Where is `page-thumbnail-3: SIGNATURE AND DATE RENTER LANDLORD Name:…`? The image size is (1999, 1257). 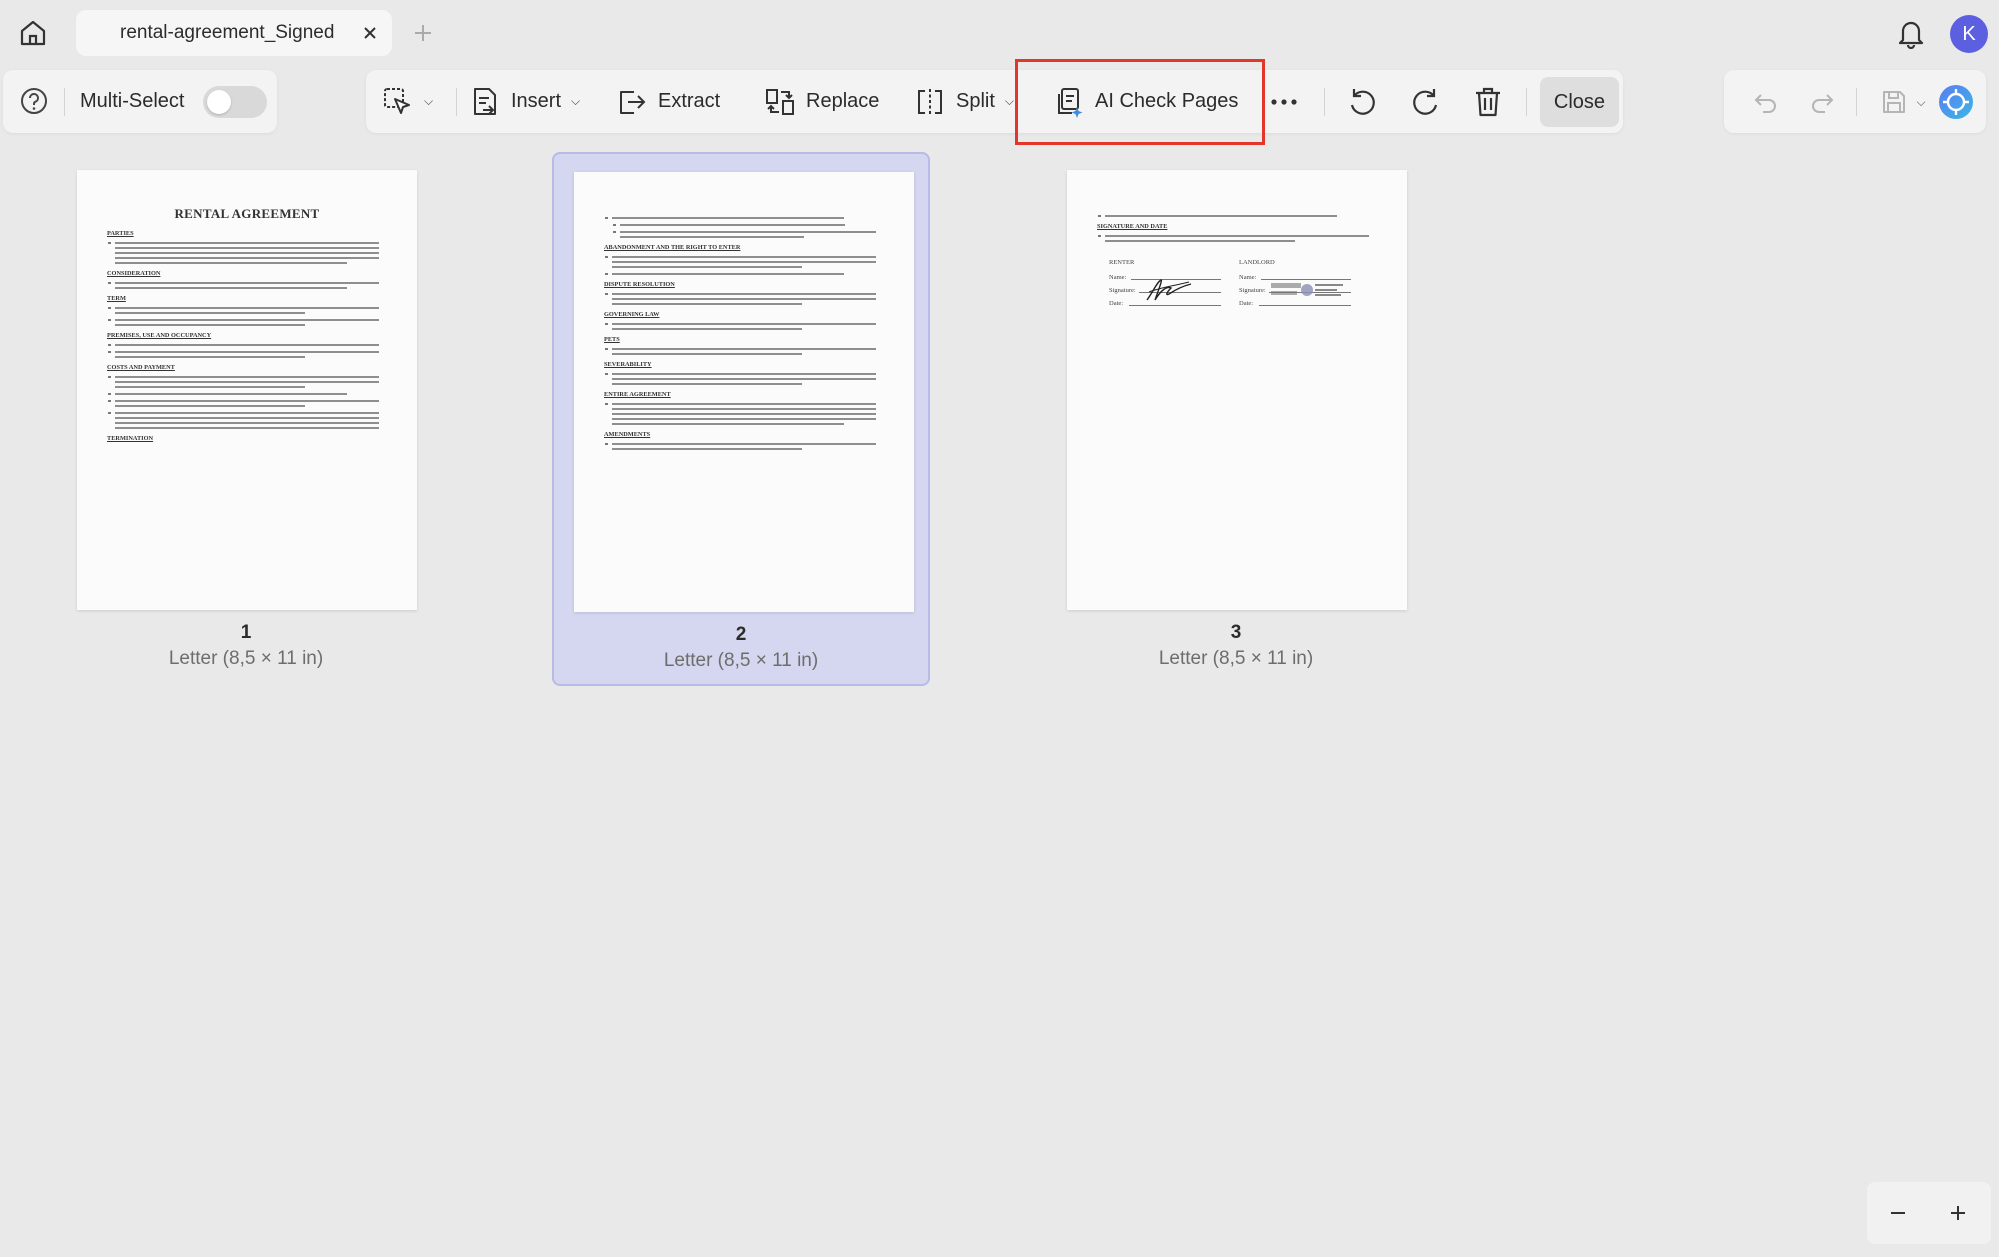 page-thumbnail-3: SIGNATURE AND DATE RENTER LANDLORD Name:… is located at coordinates (1236, 419).